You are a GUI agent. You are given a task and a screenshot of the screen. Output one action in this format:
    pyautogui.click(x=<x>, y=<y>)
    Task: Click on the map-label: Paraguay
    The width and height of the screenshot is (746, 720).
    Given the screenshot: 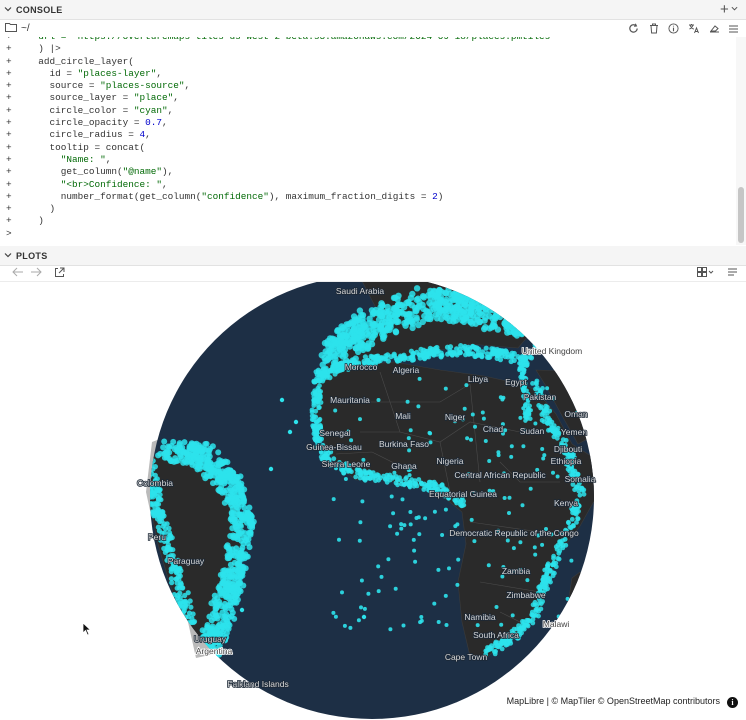 What is the action you would take?
    pyautogui.click(x=186, y=561)
    